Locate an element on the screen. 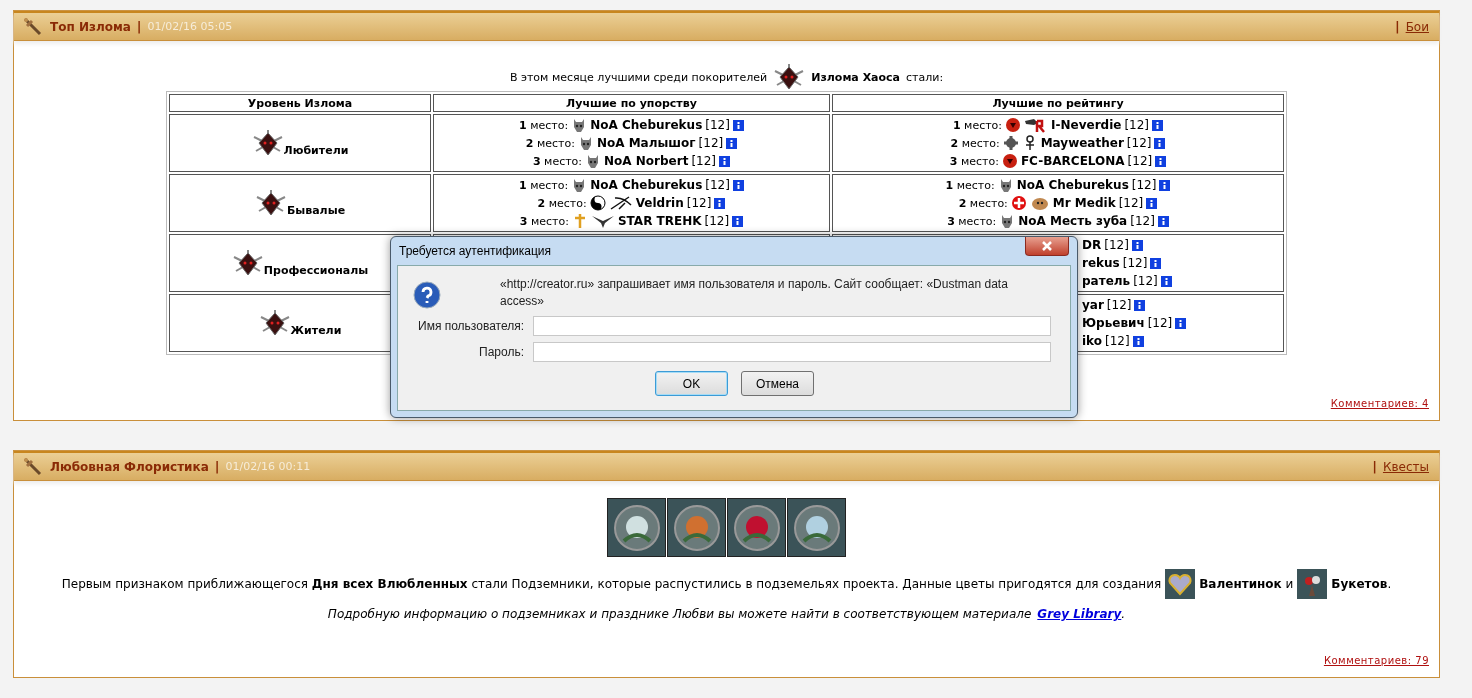 Image resolution: width=1472 pixels, height=698 pixels. yin-yang-icon is located at coordinates (597, 203).